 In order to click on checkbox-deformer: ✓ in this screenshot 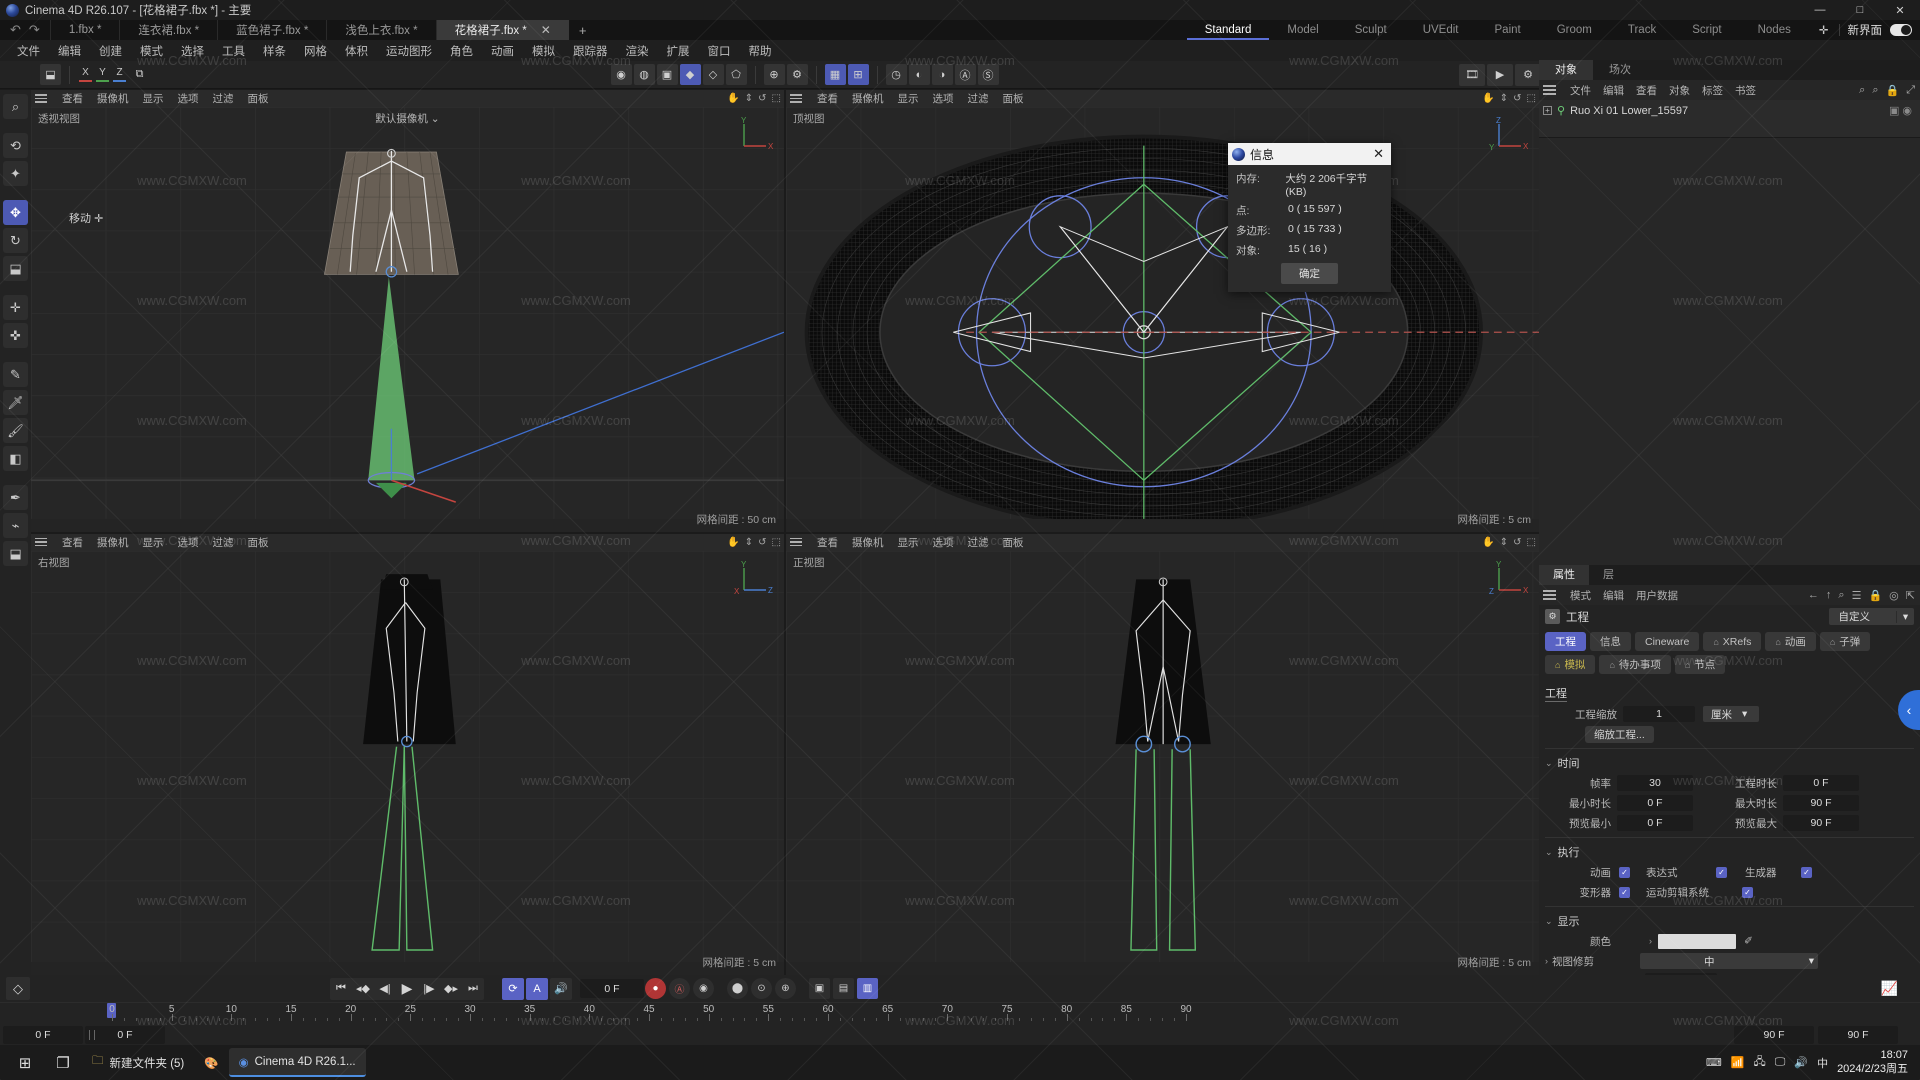, I will do `click(1624, 892)`.